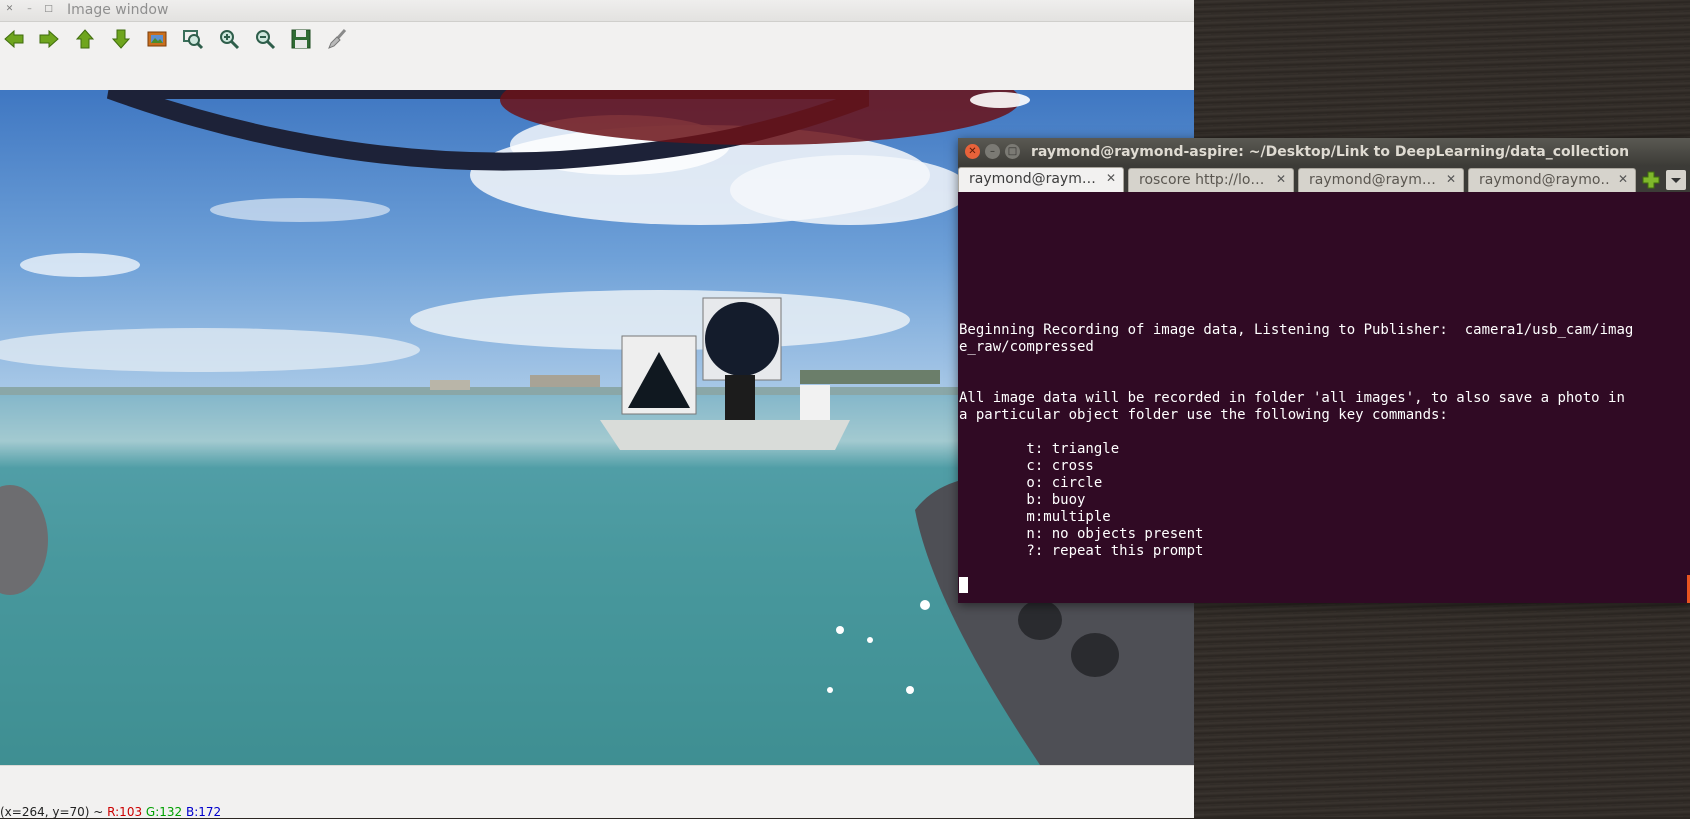 The height and width of the screenshot is (819, 1690). Describe the element at coordinates (157, 39) in the screenshot. I see `image-icon` at that location.